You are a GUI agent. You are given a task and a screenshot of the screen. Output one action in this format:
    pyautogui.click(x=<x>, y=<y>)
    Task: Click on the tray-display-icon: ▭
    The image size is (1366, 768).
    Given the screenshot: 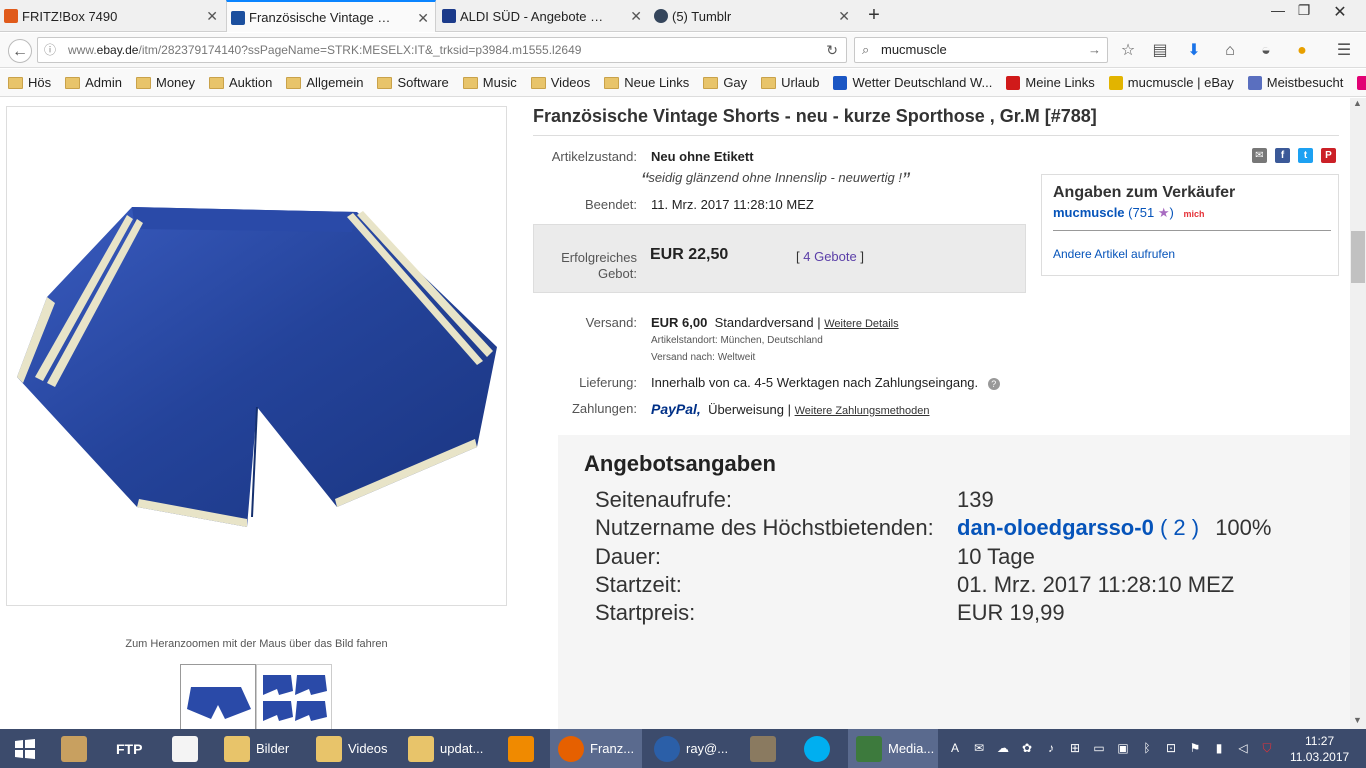 What is the action you would take?
    pyautogui.click(x=1099, y=748)
    